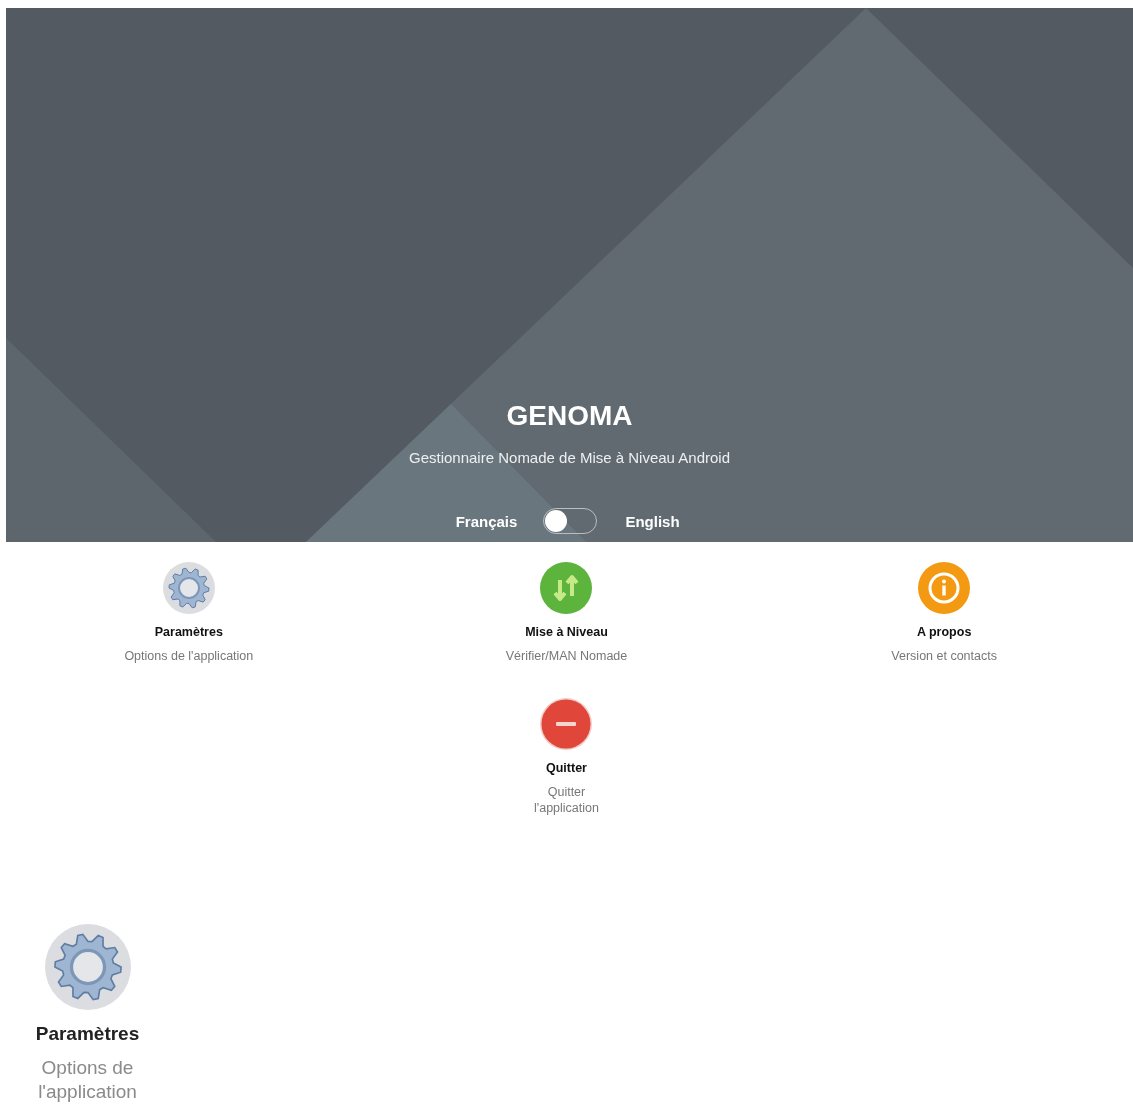 The height and width of the screenshot is (1116, 1133). Describe the element at coordinates (486, 521) in the screenshot. I see `language-label: Français` at that location.